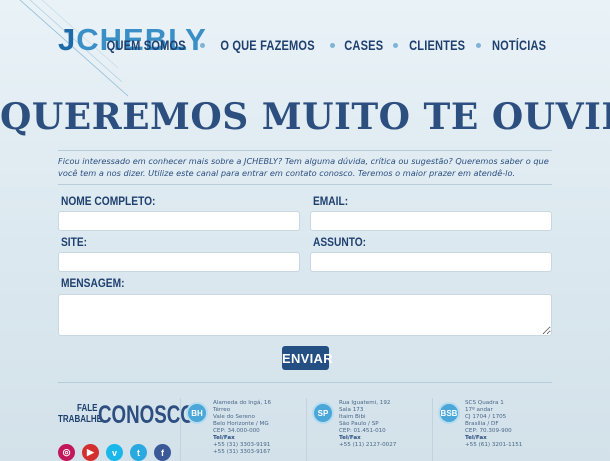 The width and height of the screenshot is (610, 461). Describe the element at coordinates (197, 413) in the screenshot. I see `office-badge-bh: BH` at that location.